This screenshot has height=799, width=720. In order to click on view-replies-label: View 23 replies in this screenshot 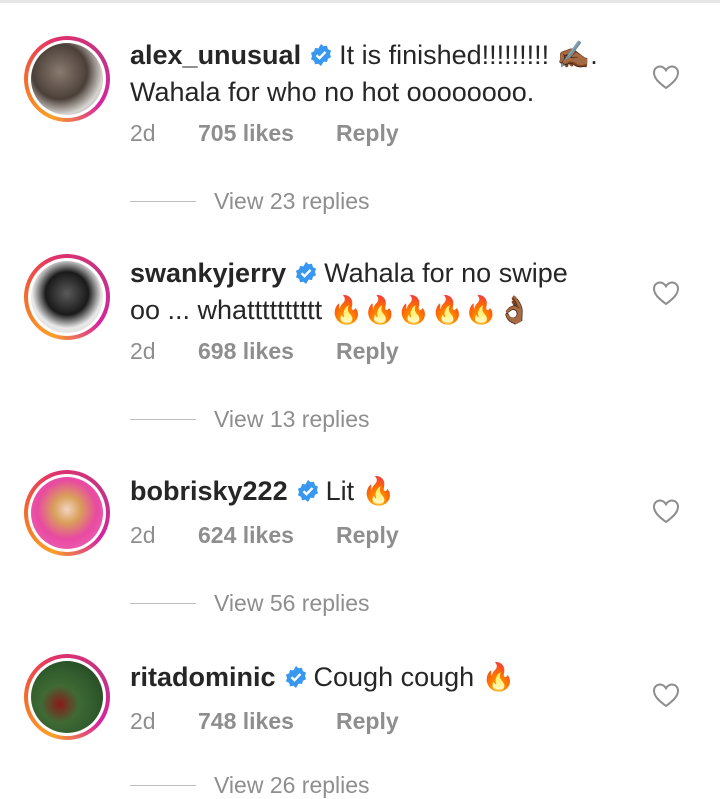, I will do `click(292, 201)`.